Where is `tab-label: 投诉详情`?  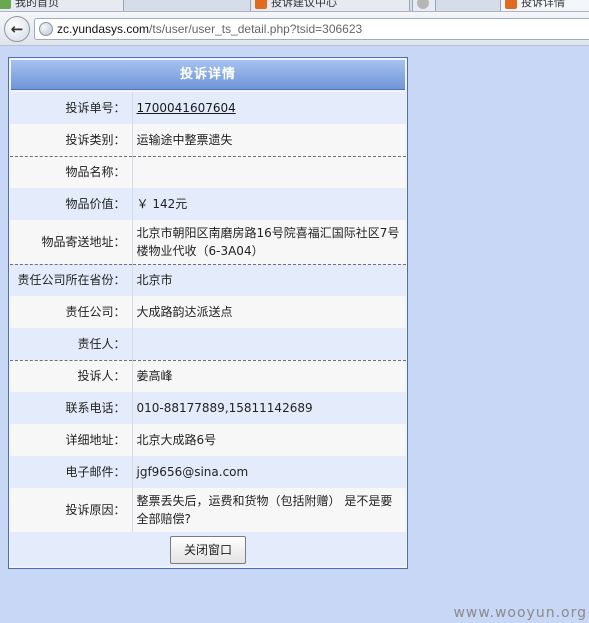
tab-label: 投诉详情 is located at coordinates (543, 4).